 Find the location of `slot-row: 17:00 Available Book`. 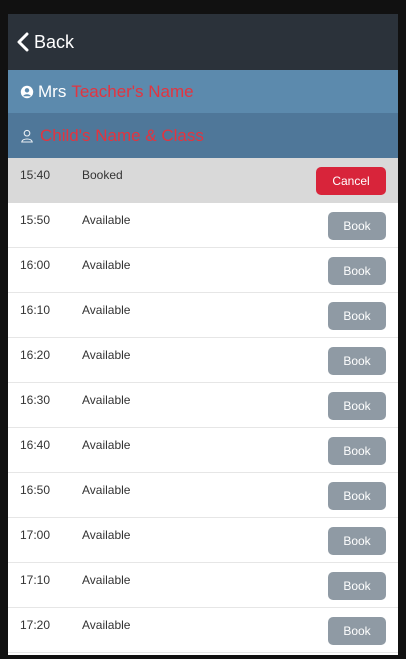

slot-row: 17:00 Available Book is located at coordinates (203, 540).